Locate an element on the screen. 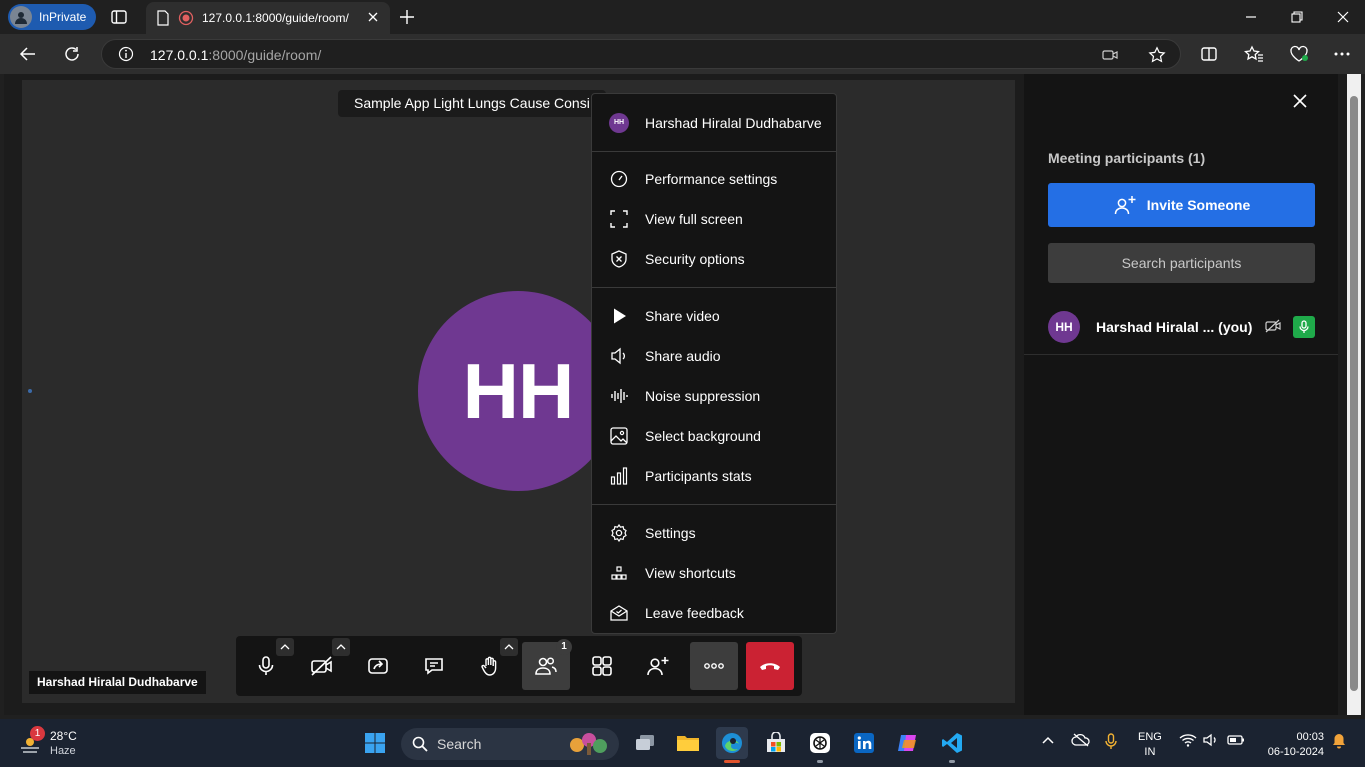 The width and height of the screenshot is (1365, 767). weather-temperature: 28°C is located at coordinates (63, 736).